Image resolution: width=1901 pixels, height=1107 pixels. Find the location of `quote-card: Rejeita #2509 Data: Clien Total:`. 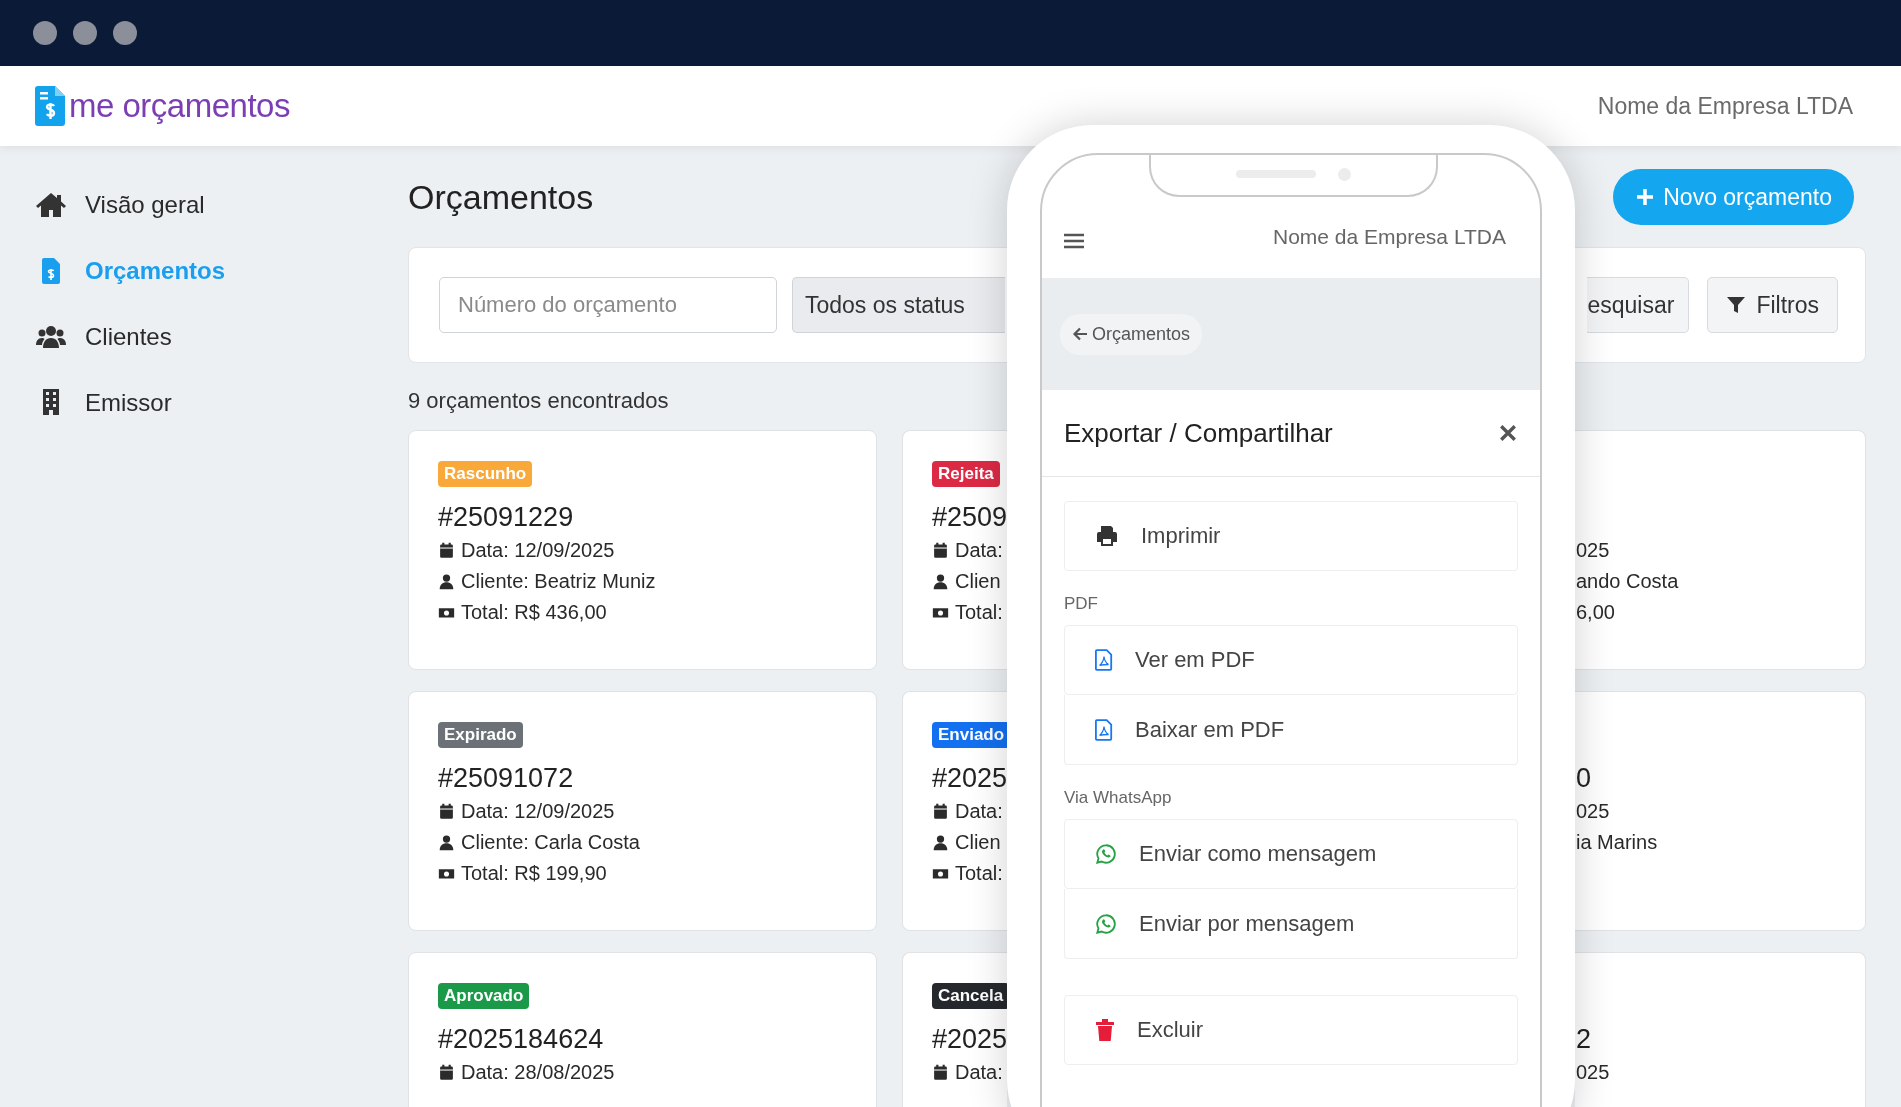

quote-card: Rejeita #2509 Data: Clien Total: is located at coordinates (954, 550).